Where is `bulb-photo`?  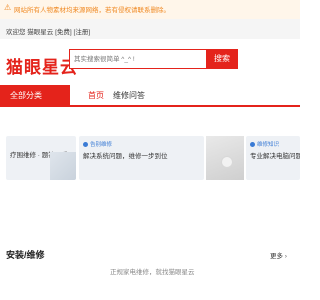 bulb-photo is located at coordinates (225, 158).